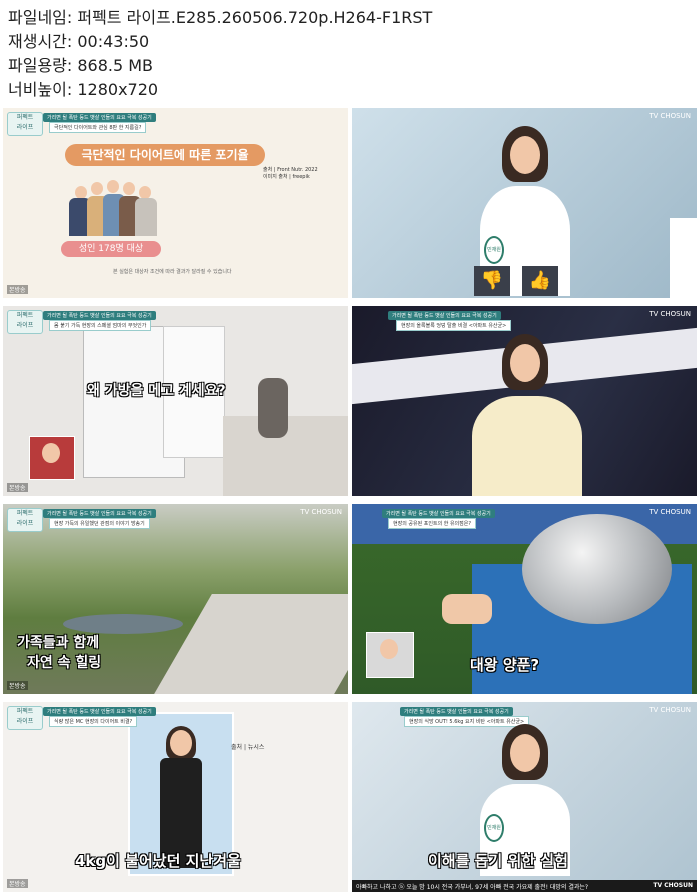 Image resolution: width=700 pixels, height=896 pixels. Describe the element at coordinates (524, 203) in the screenshot. I see `thumbnail-2: TV CHOSUN 민재원 👎 👍` at that location.